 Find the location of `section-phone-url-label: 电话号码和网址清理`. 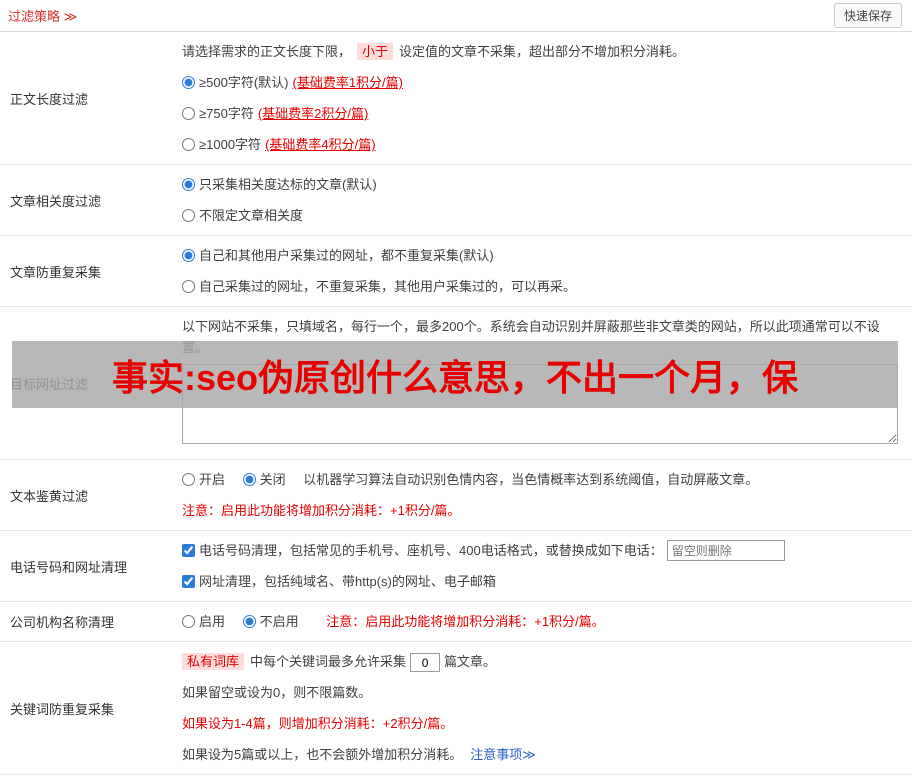

section-phone-url-label: 电话号码和网址清理 is located at coordinates (69, 567).